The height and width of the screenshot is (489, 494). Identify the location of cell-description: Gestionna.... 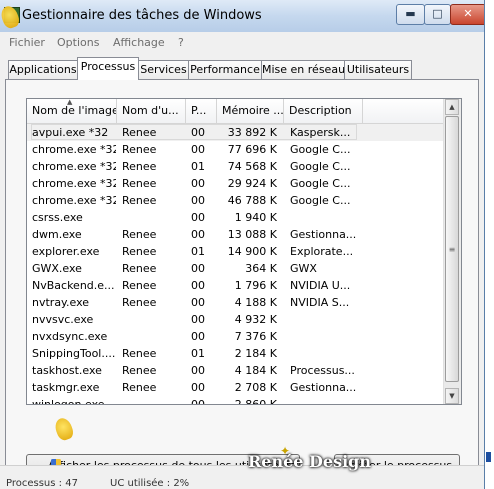
(323, 387).